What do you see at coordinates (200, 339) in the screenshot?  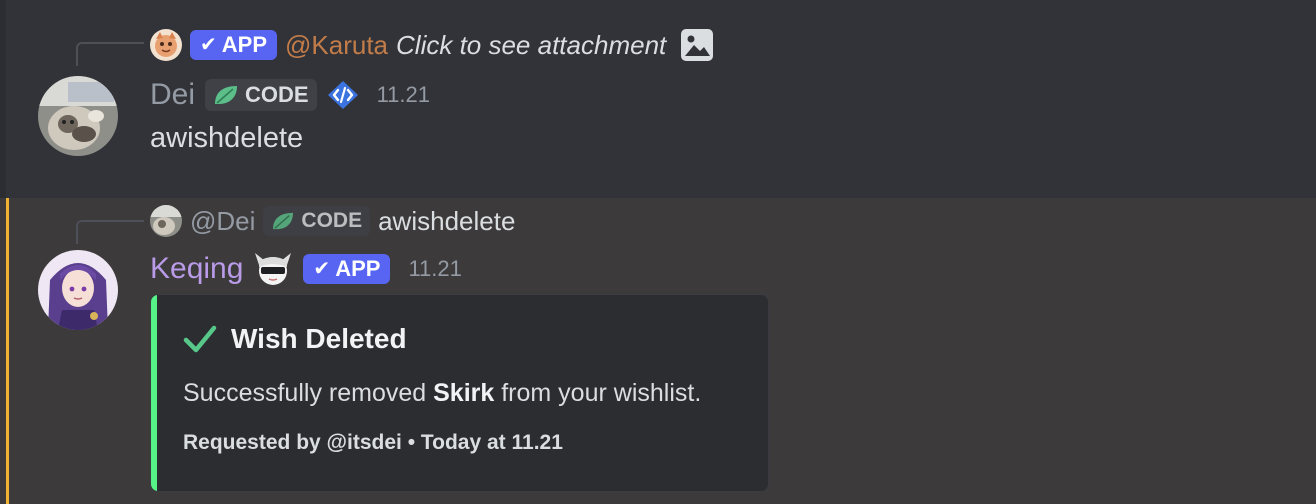 I see `checkmark-icon` at bounding box center [200, 339].